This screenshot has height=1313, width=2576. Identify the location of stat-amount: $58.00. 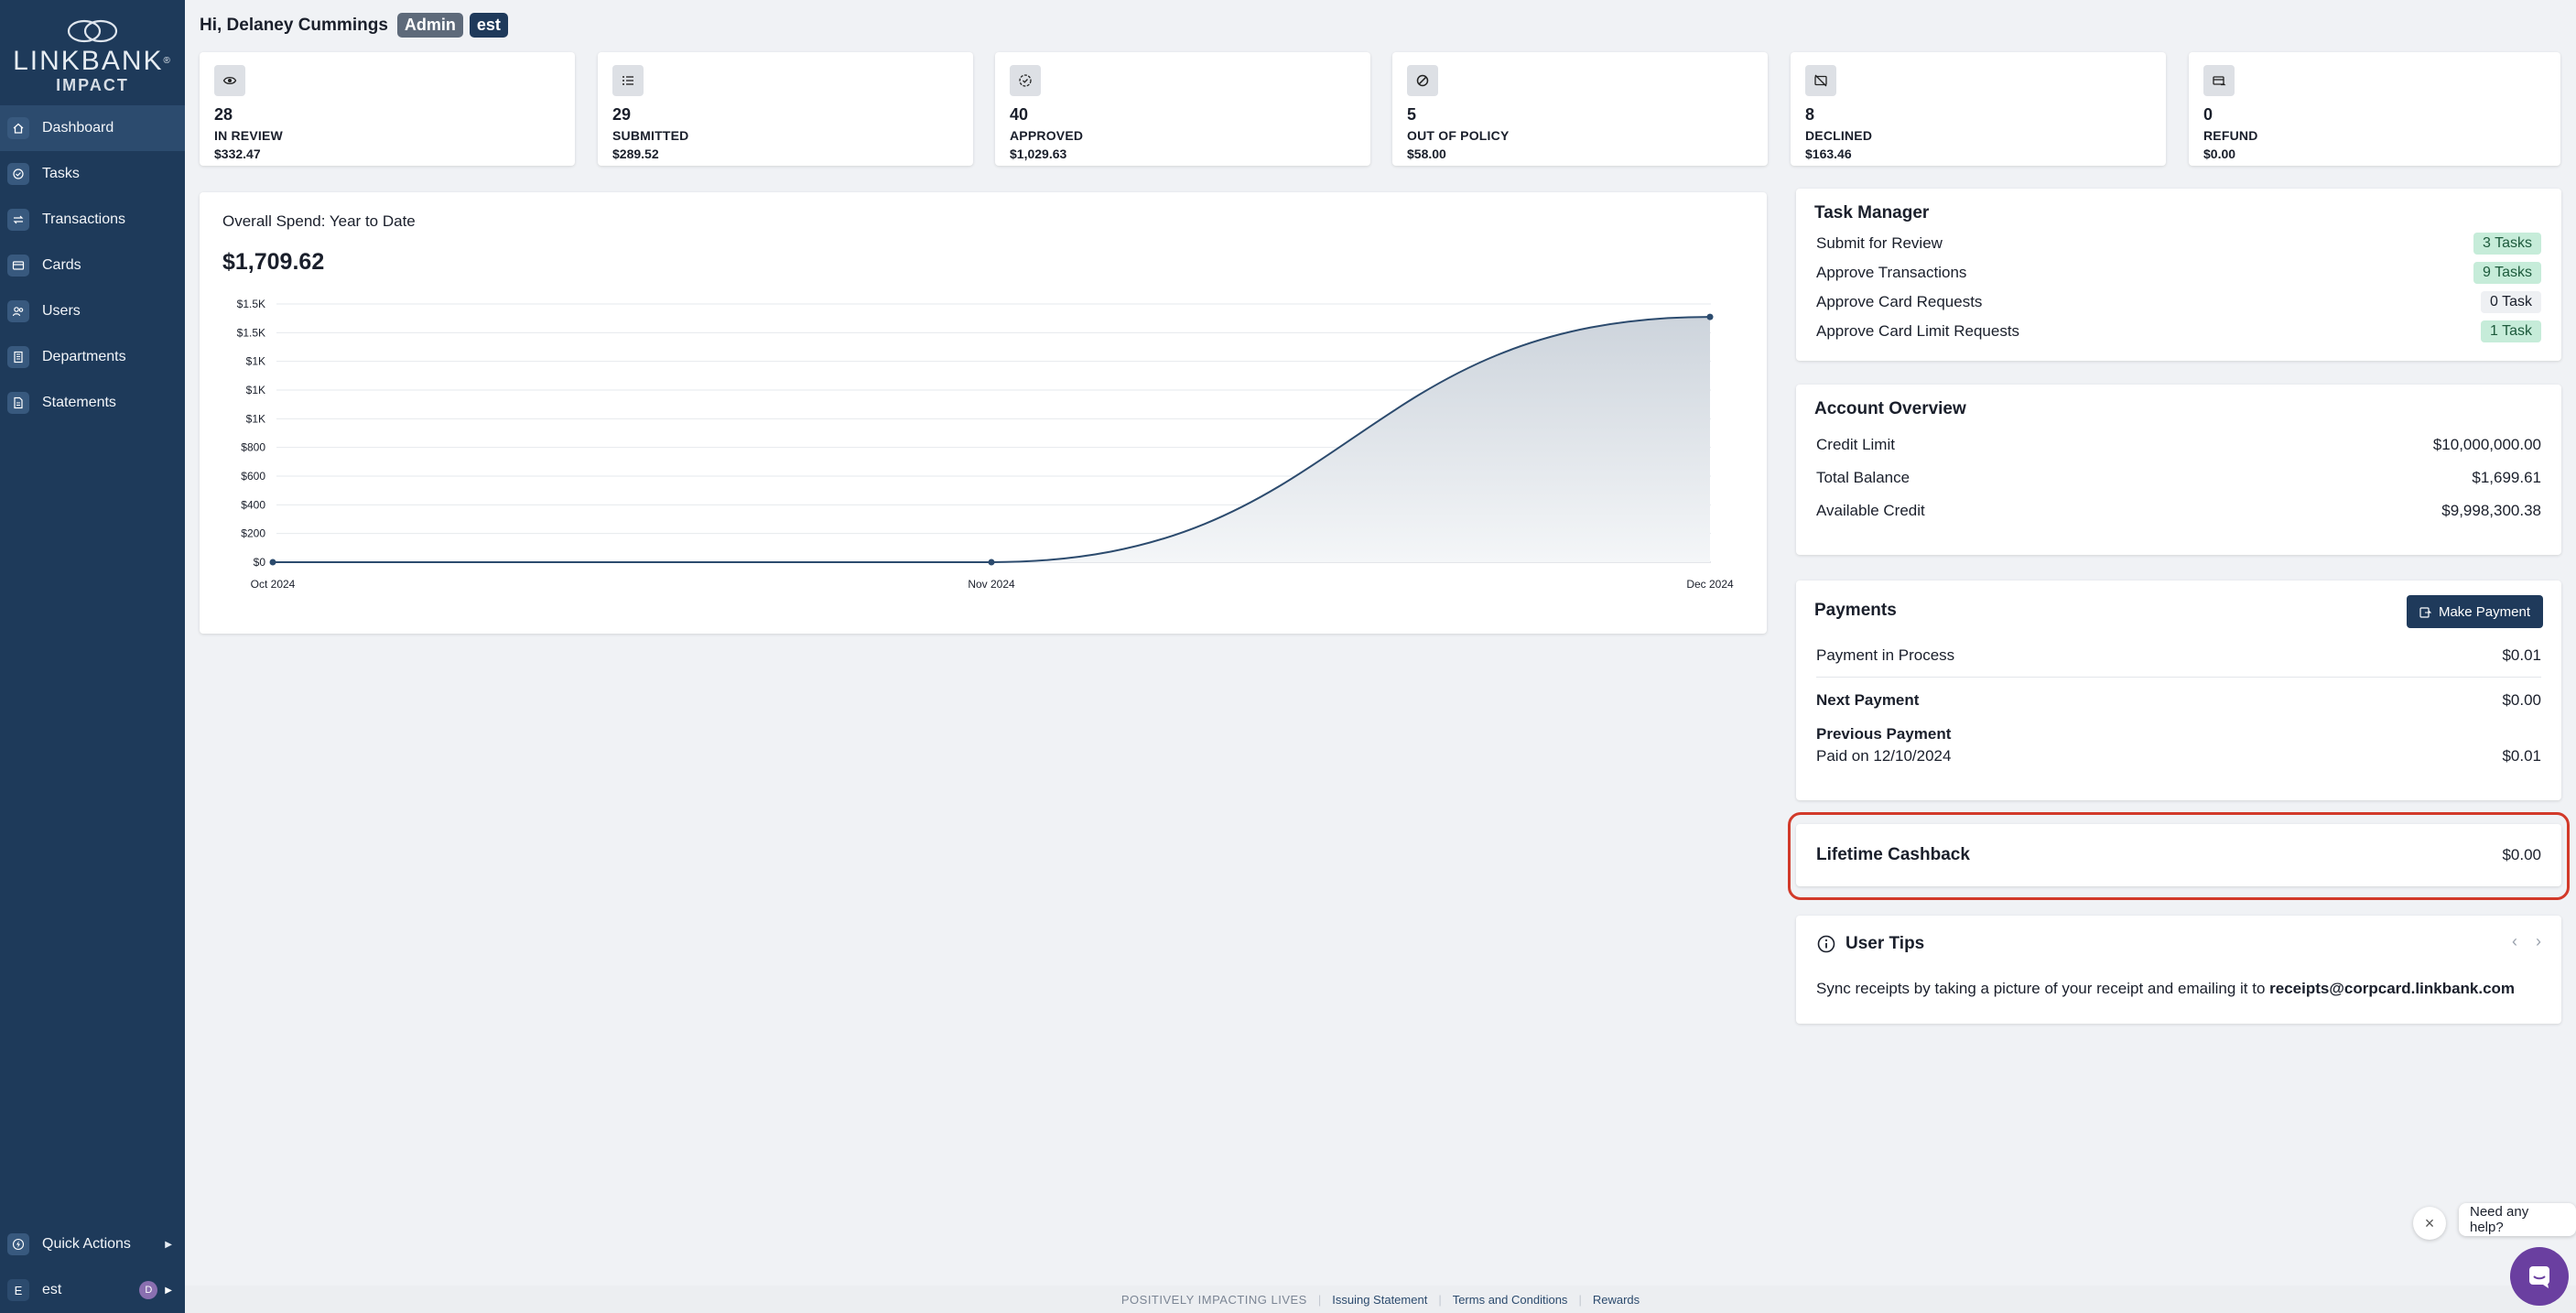
(1427, 153).